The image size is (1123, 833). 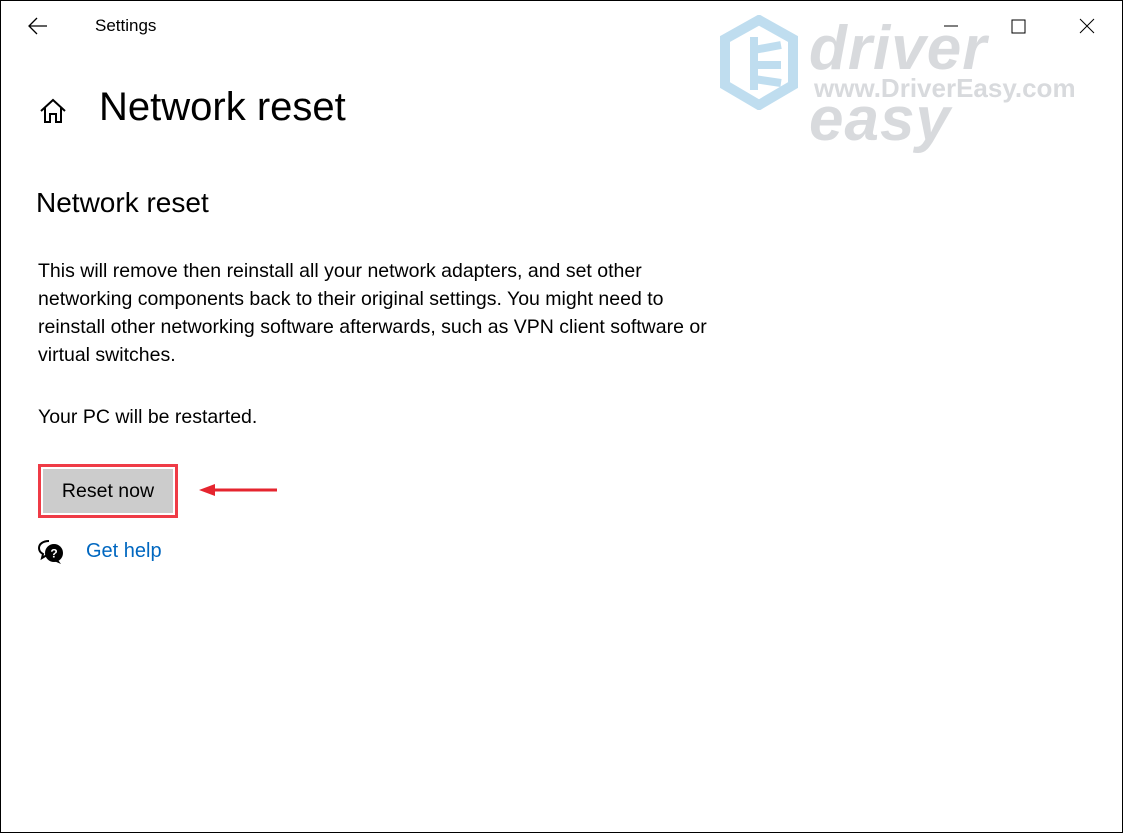 I want to click on restart-note: Your PC will be restarted., so click(x=148, y=417).